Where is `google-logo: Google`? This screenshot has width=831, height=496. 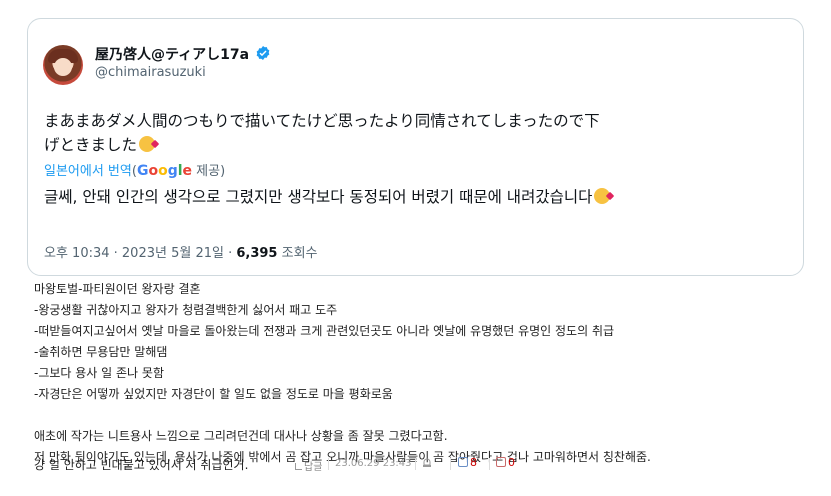
google-logo: Google is located at coordinates (164, 171).